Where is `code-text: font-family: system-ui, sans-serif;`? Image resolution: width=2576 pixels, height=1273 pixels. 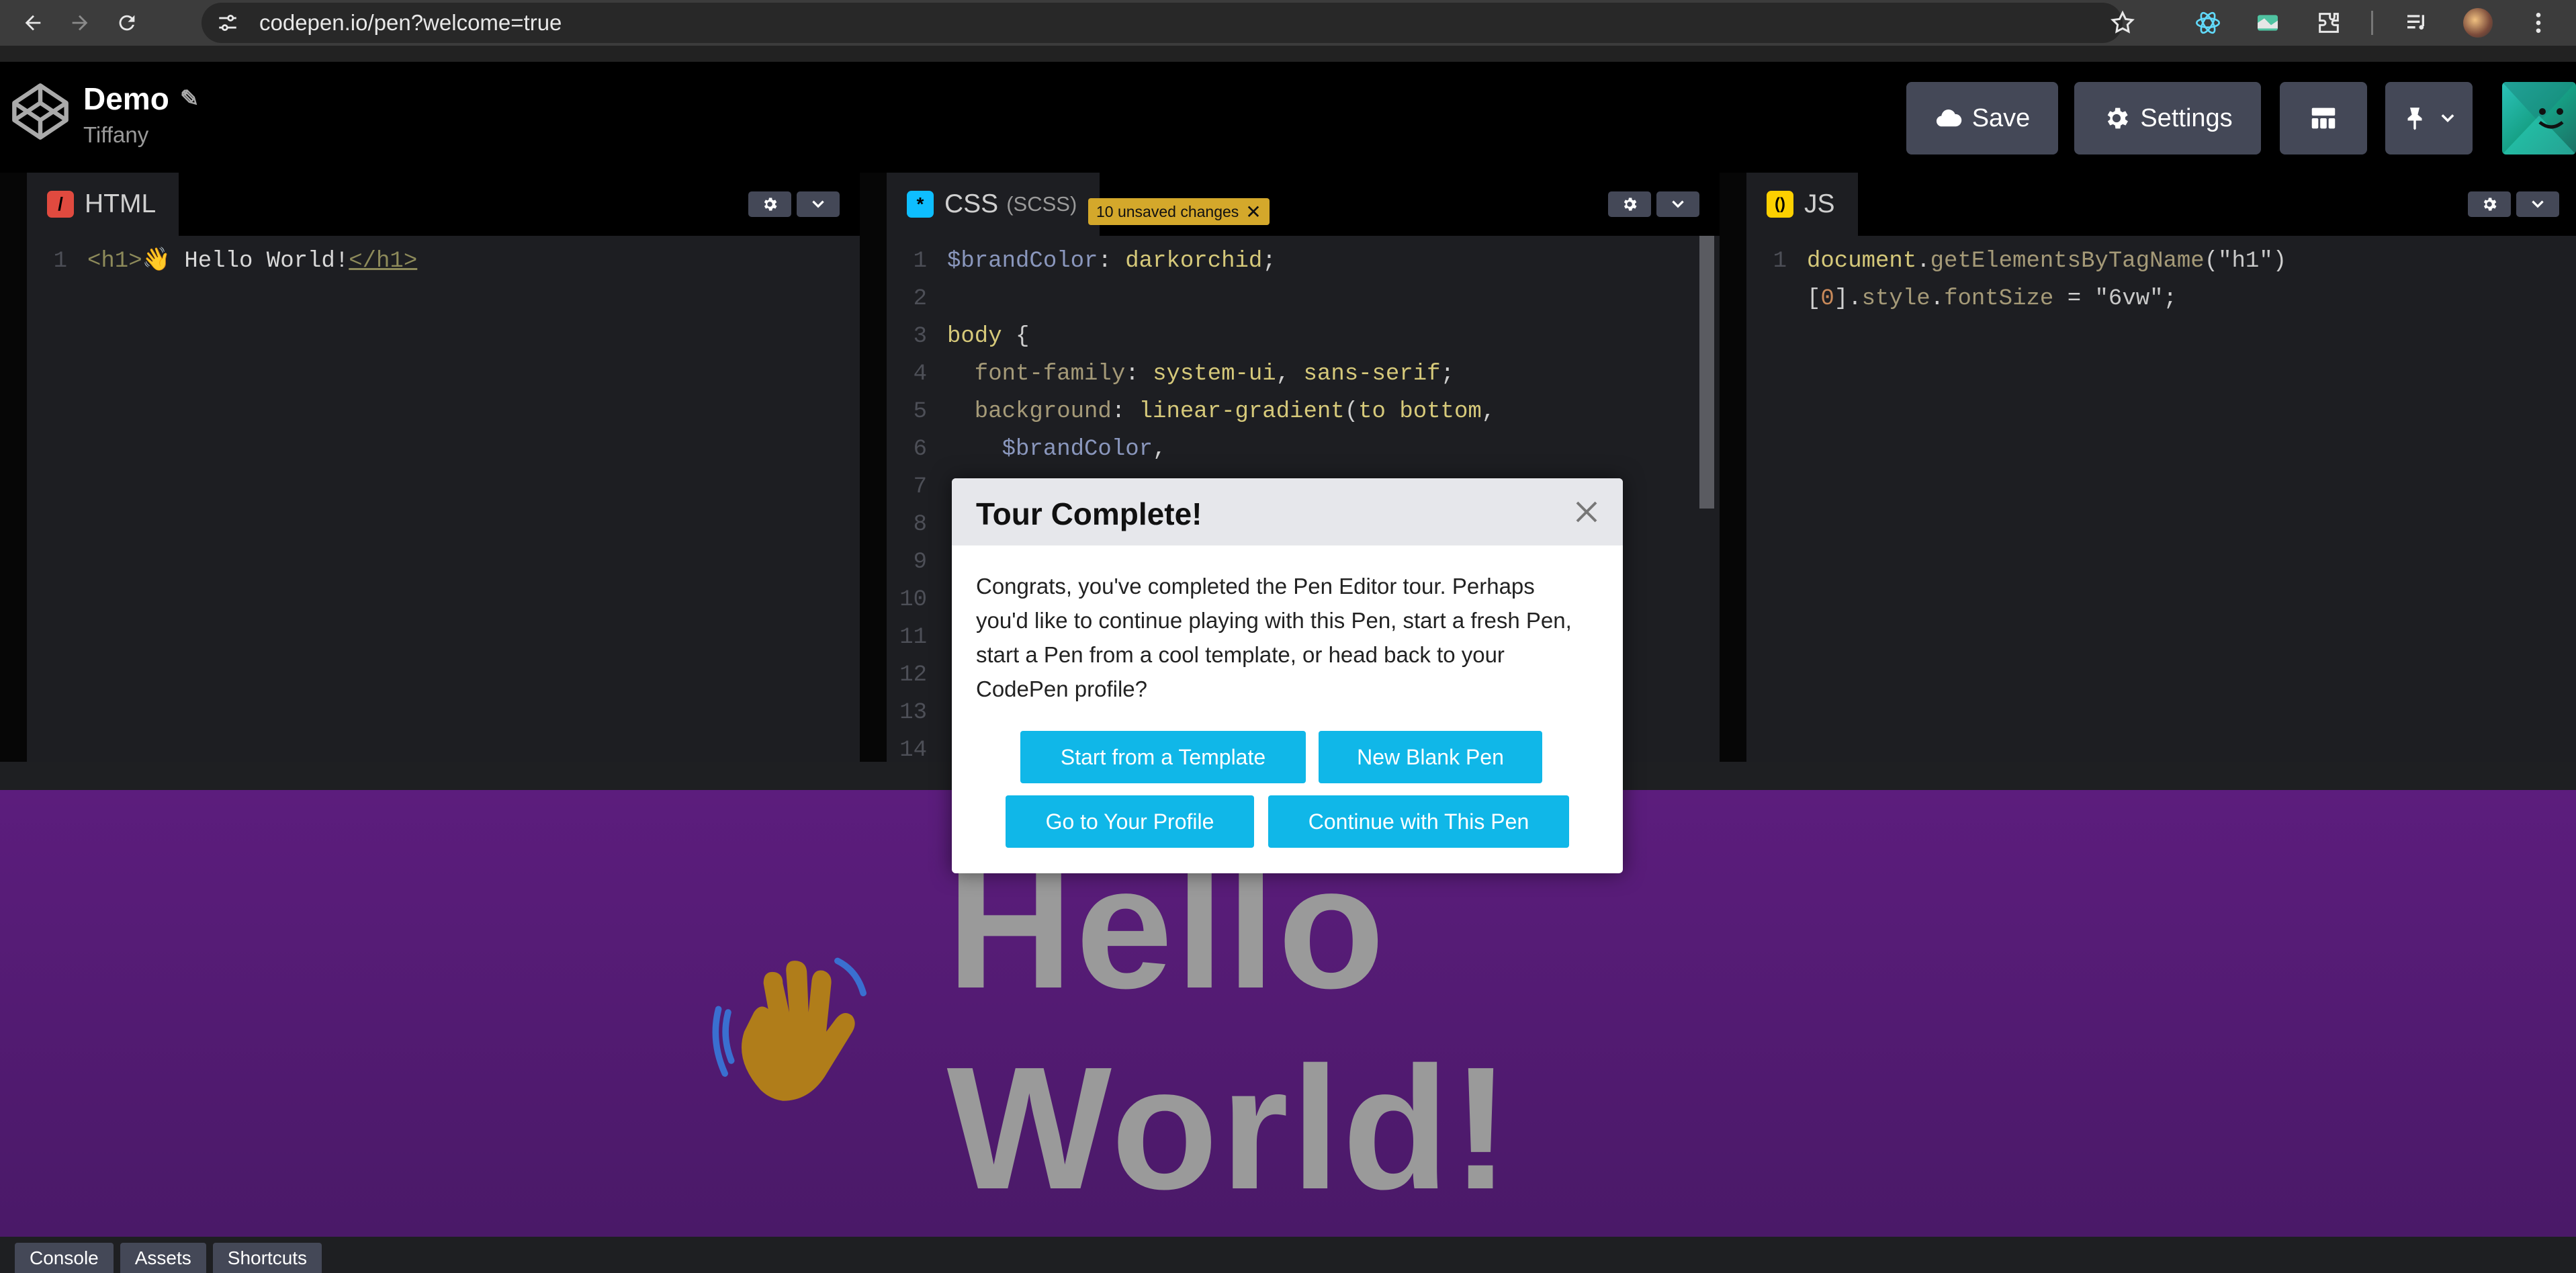 code-text: font-family: system-ui, sans-serif; is located at coordinates (1201, 374).